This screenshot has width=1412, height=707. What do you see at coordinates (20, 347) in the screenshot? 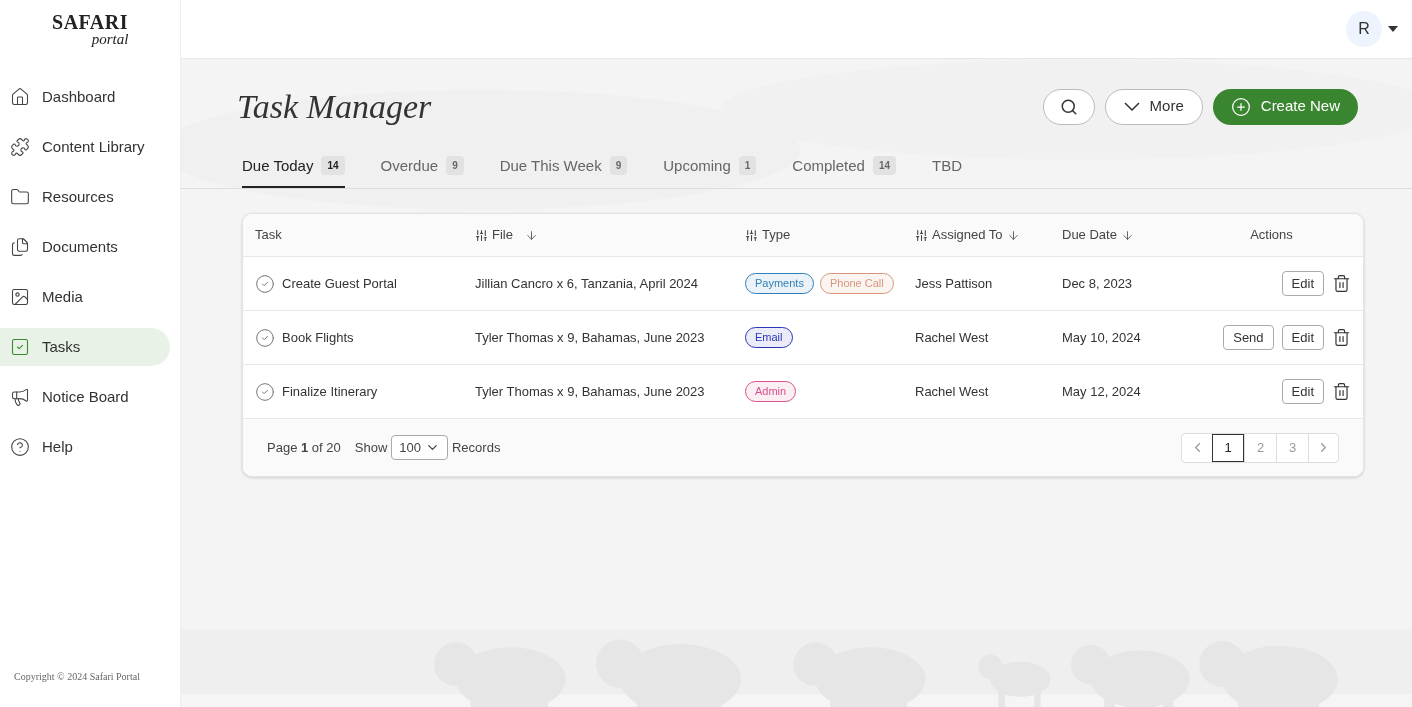
I see `checkbox-icon` at bounding box center [20, 347].